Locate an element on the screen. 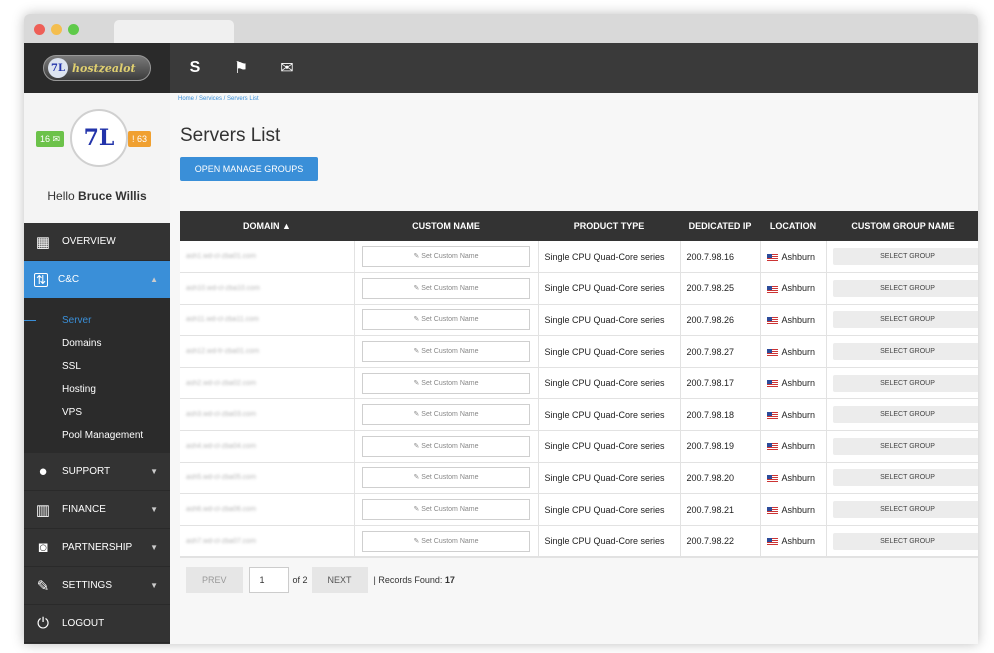  domain-cell: ash3.wd-cl-zba03.com is located at coordinates (267, 415).